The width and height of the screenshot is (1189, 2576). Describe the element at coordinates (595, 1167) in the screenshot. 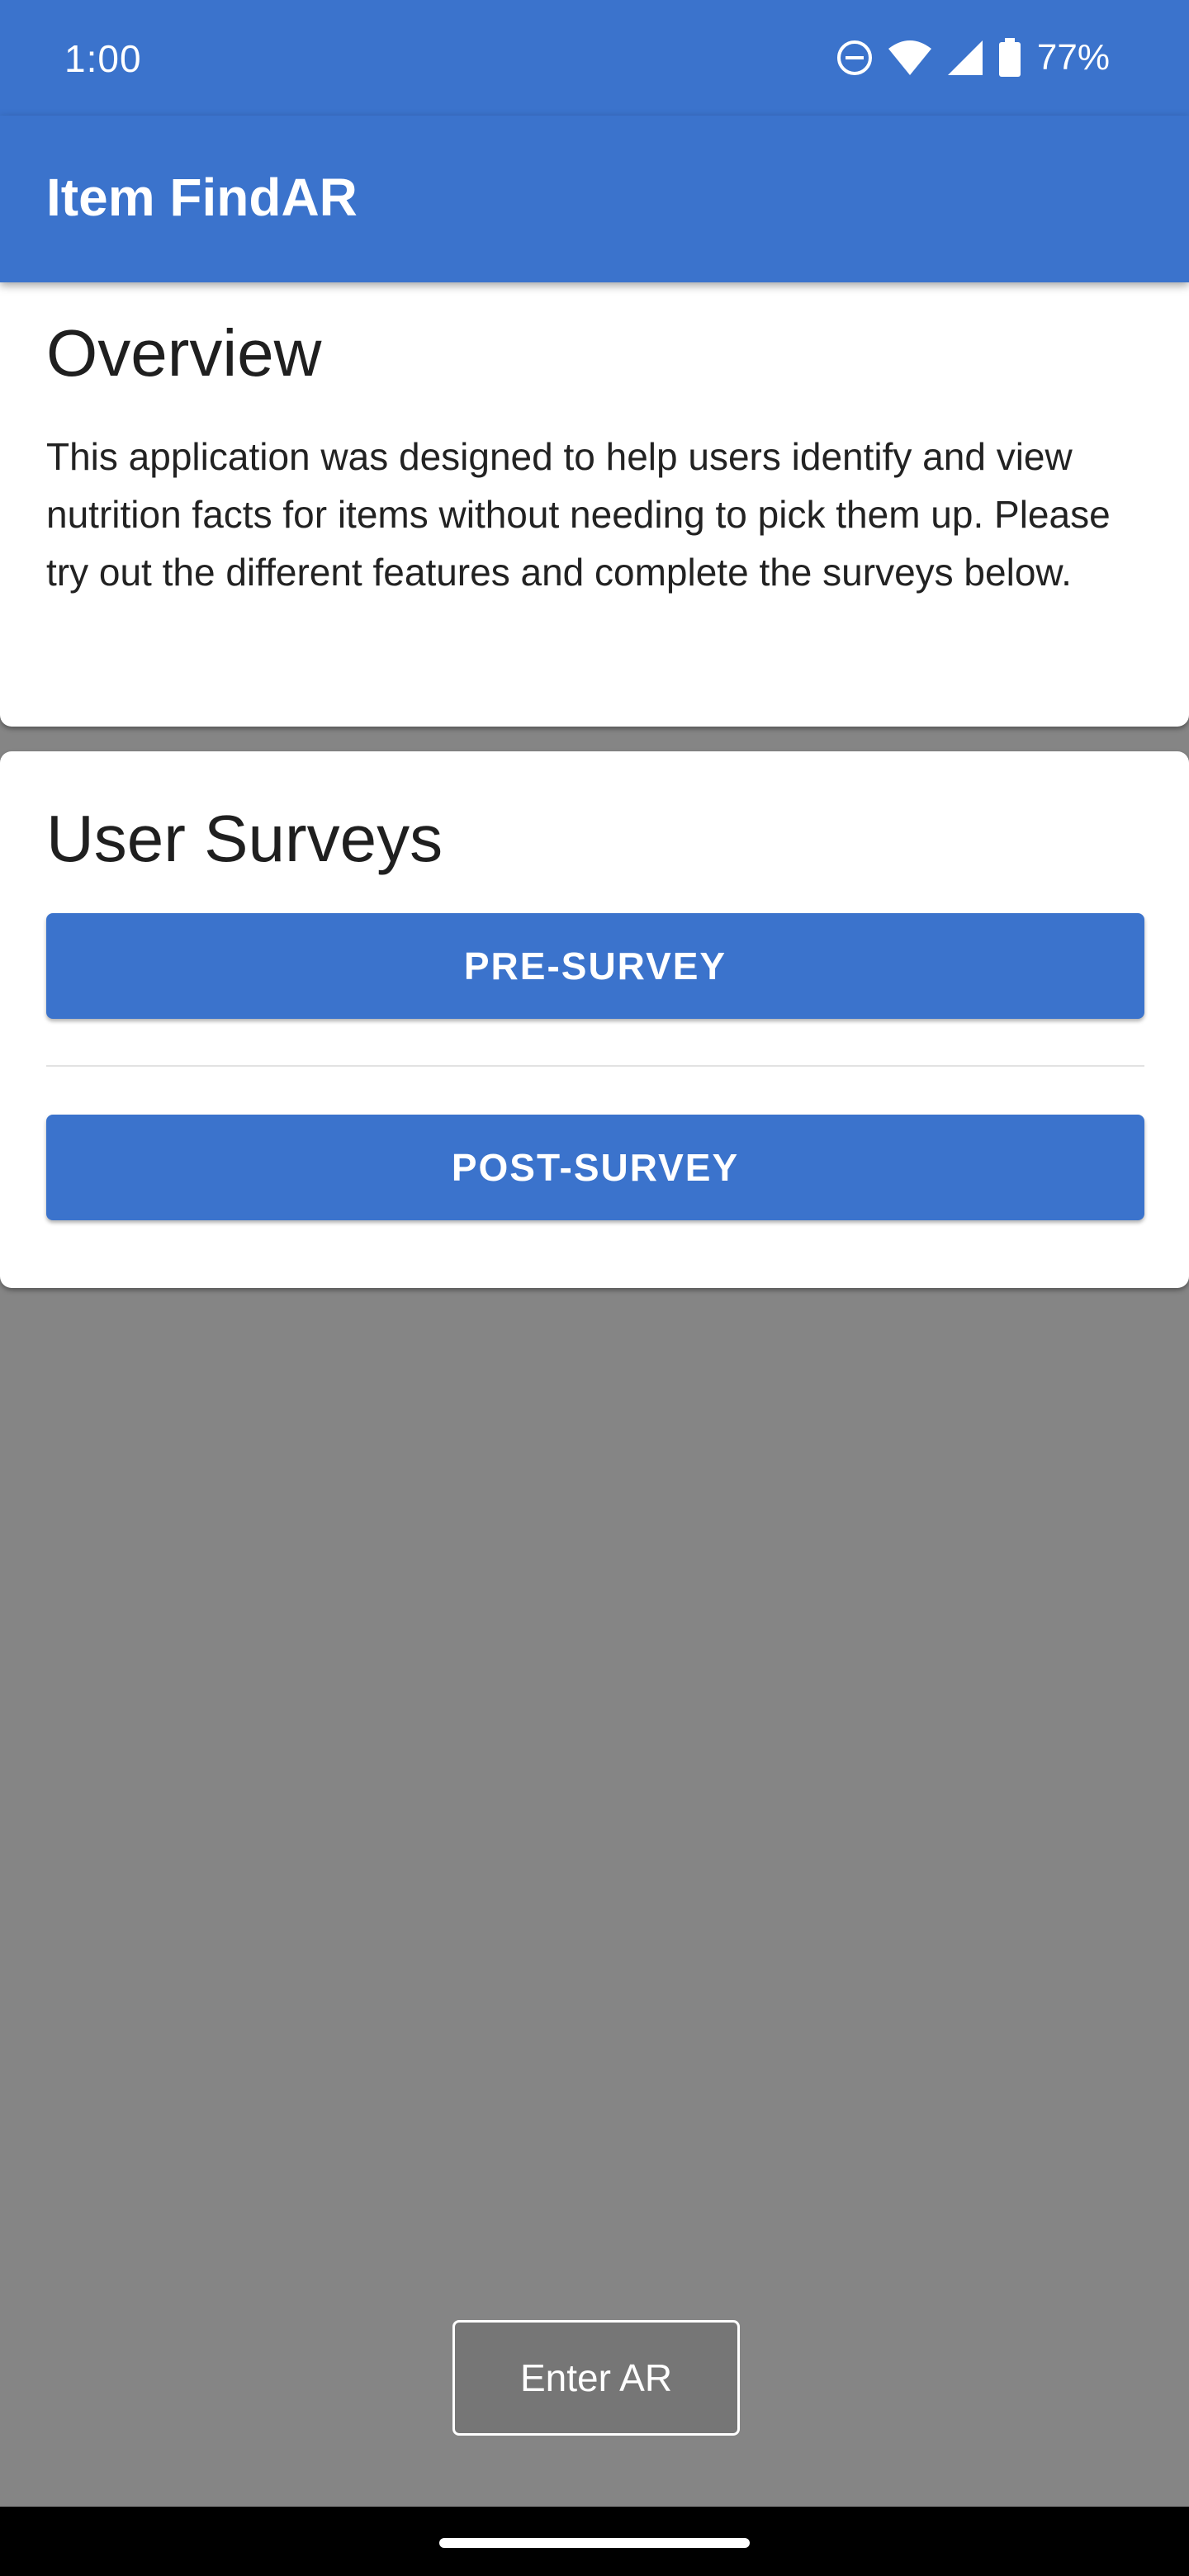

I see `post-survey-button: POST-SURVEY` at that location.